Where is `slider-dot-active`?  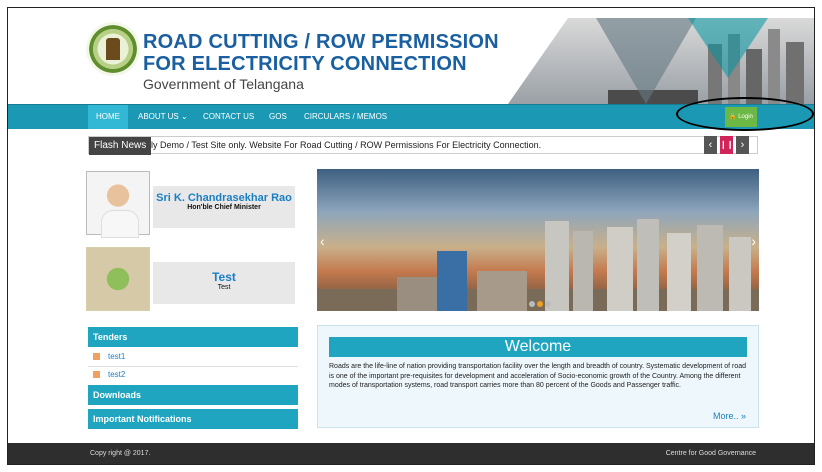
slider-dot-active is located at coordinates (540, 304).